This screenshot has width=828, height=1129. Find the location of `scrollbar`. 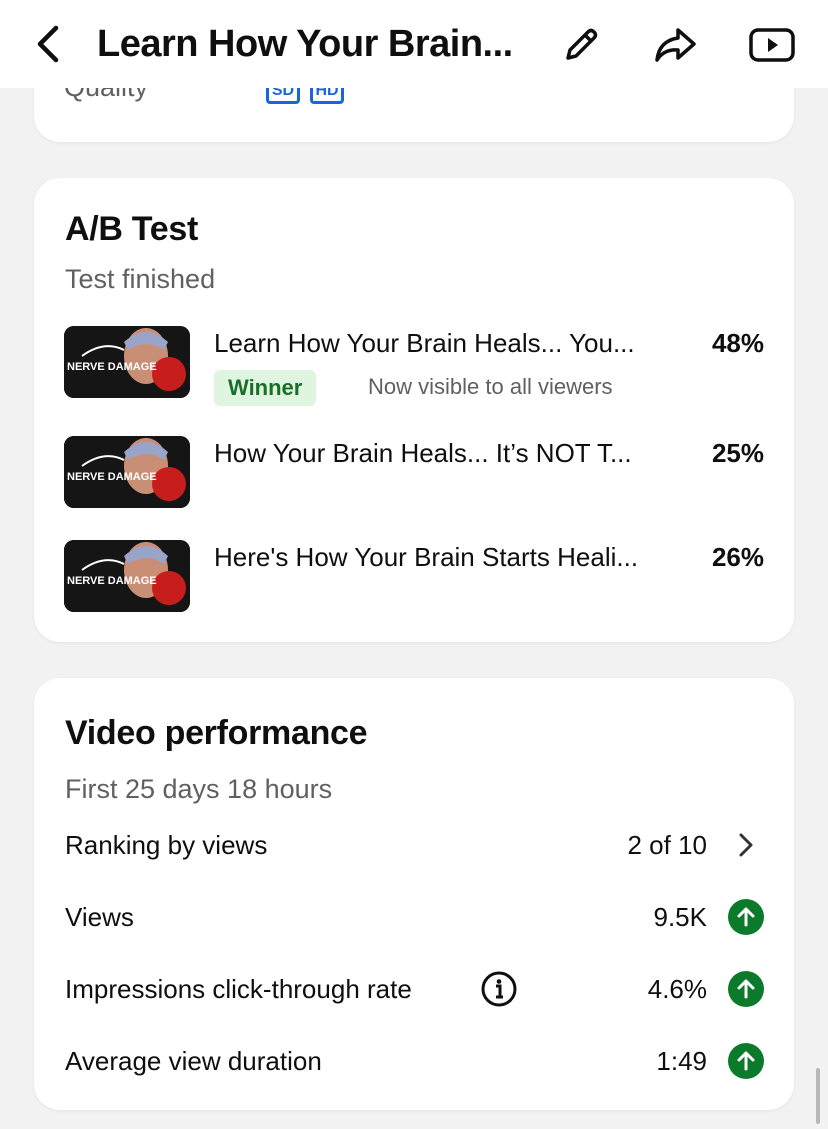

scrollbar is located at coordinates (818, 1096).